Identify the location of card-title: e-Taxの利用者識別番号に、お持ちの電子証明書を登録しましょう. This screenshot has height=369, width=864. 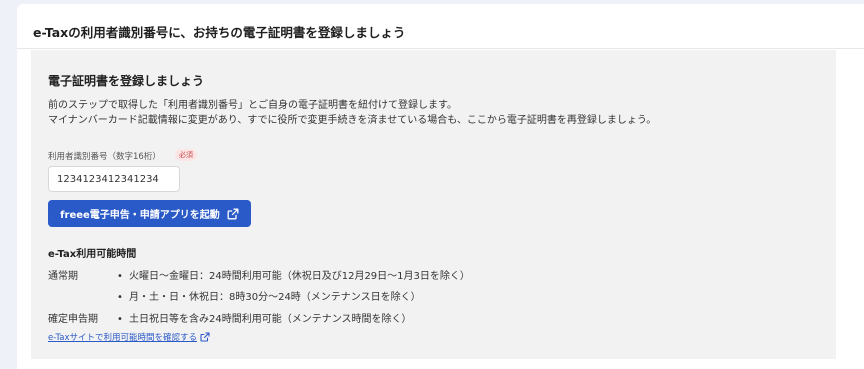
(219, 32).